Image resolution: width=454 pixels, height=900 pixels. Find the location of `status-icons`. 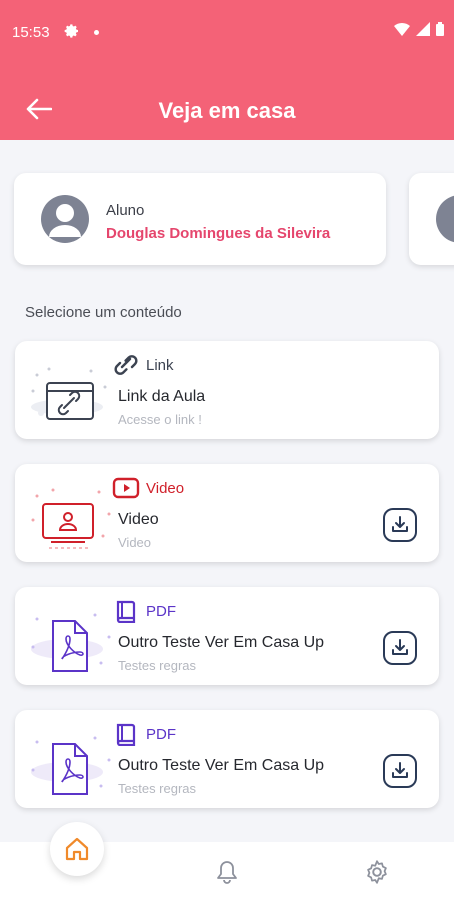

status-icons is located at coordinates (419, 29).